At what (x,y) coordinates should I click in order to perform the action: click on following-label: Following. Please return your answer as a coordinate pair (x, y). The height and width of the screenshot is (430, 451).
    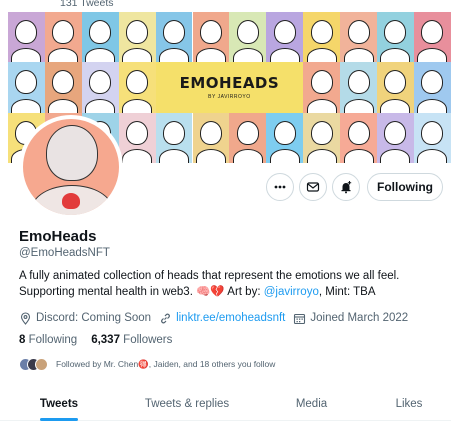
    Looking at the image, I should click on (53, 340).